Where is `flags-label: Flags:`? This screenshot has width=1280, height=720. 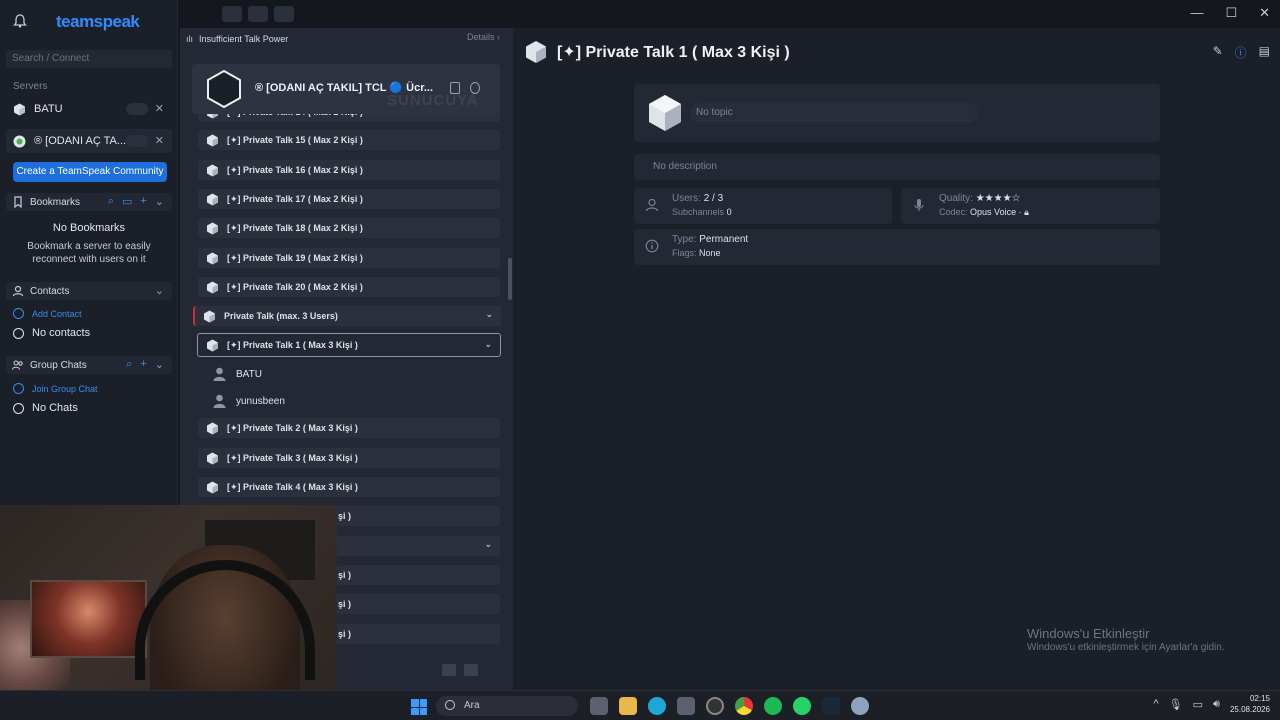 flags-label: Flags: is located at coordinates (684, 253).